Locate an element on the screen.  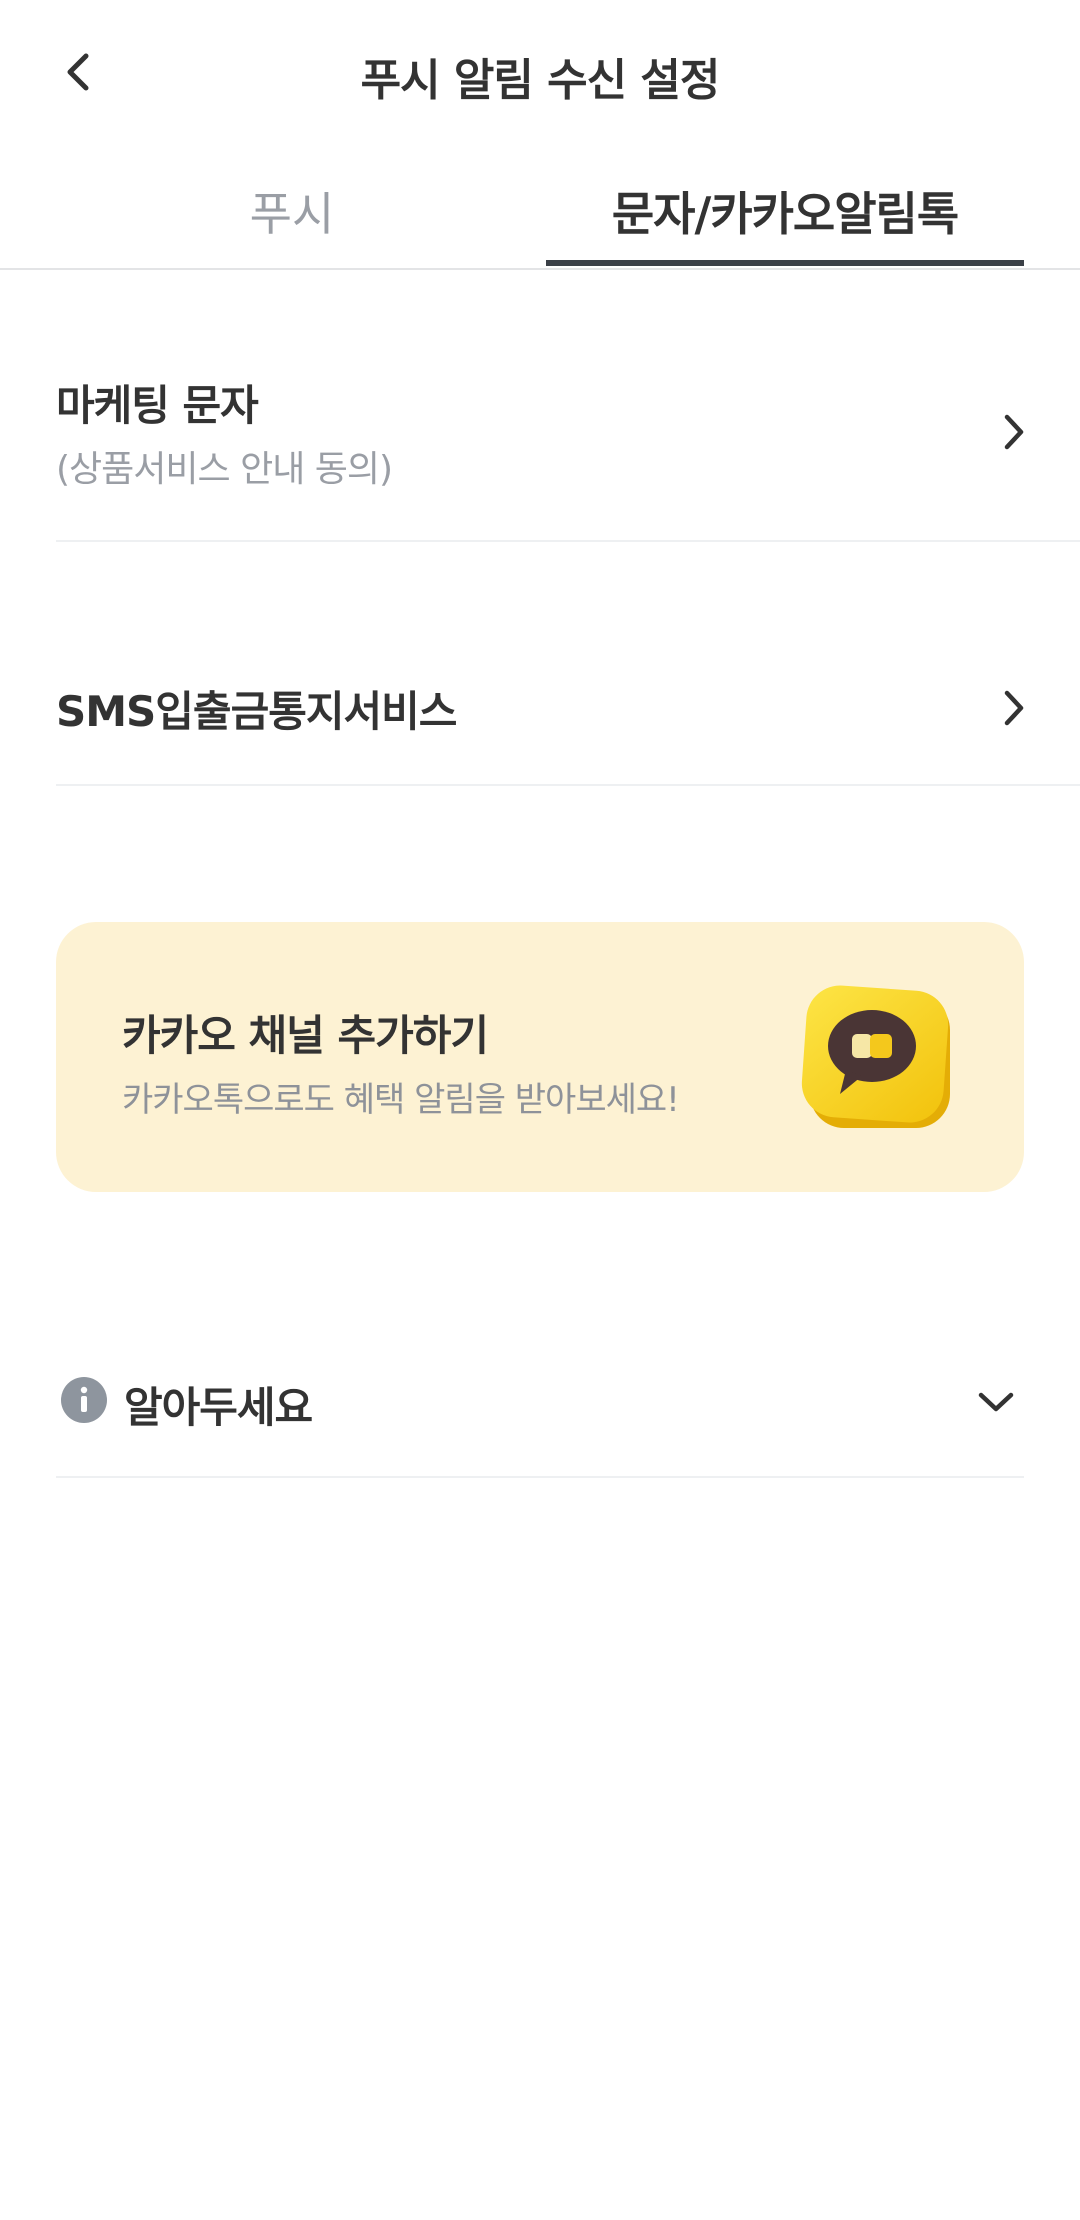
app-header: 푸시 알림 수신 설정 is located at coordinates (540, 75).